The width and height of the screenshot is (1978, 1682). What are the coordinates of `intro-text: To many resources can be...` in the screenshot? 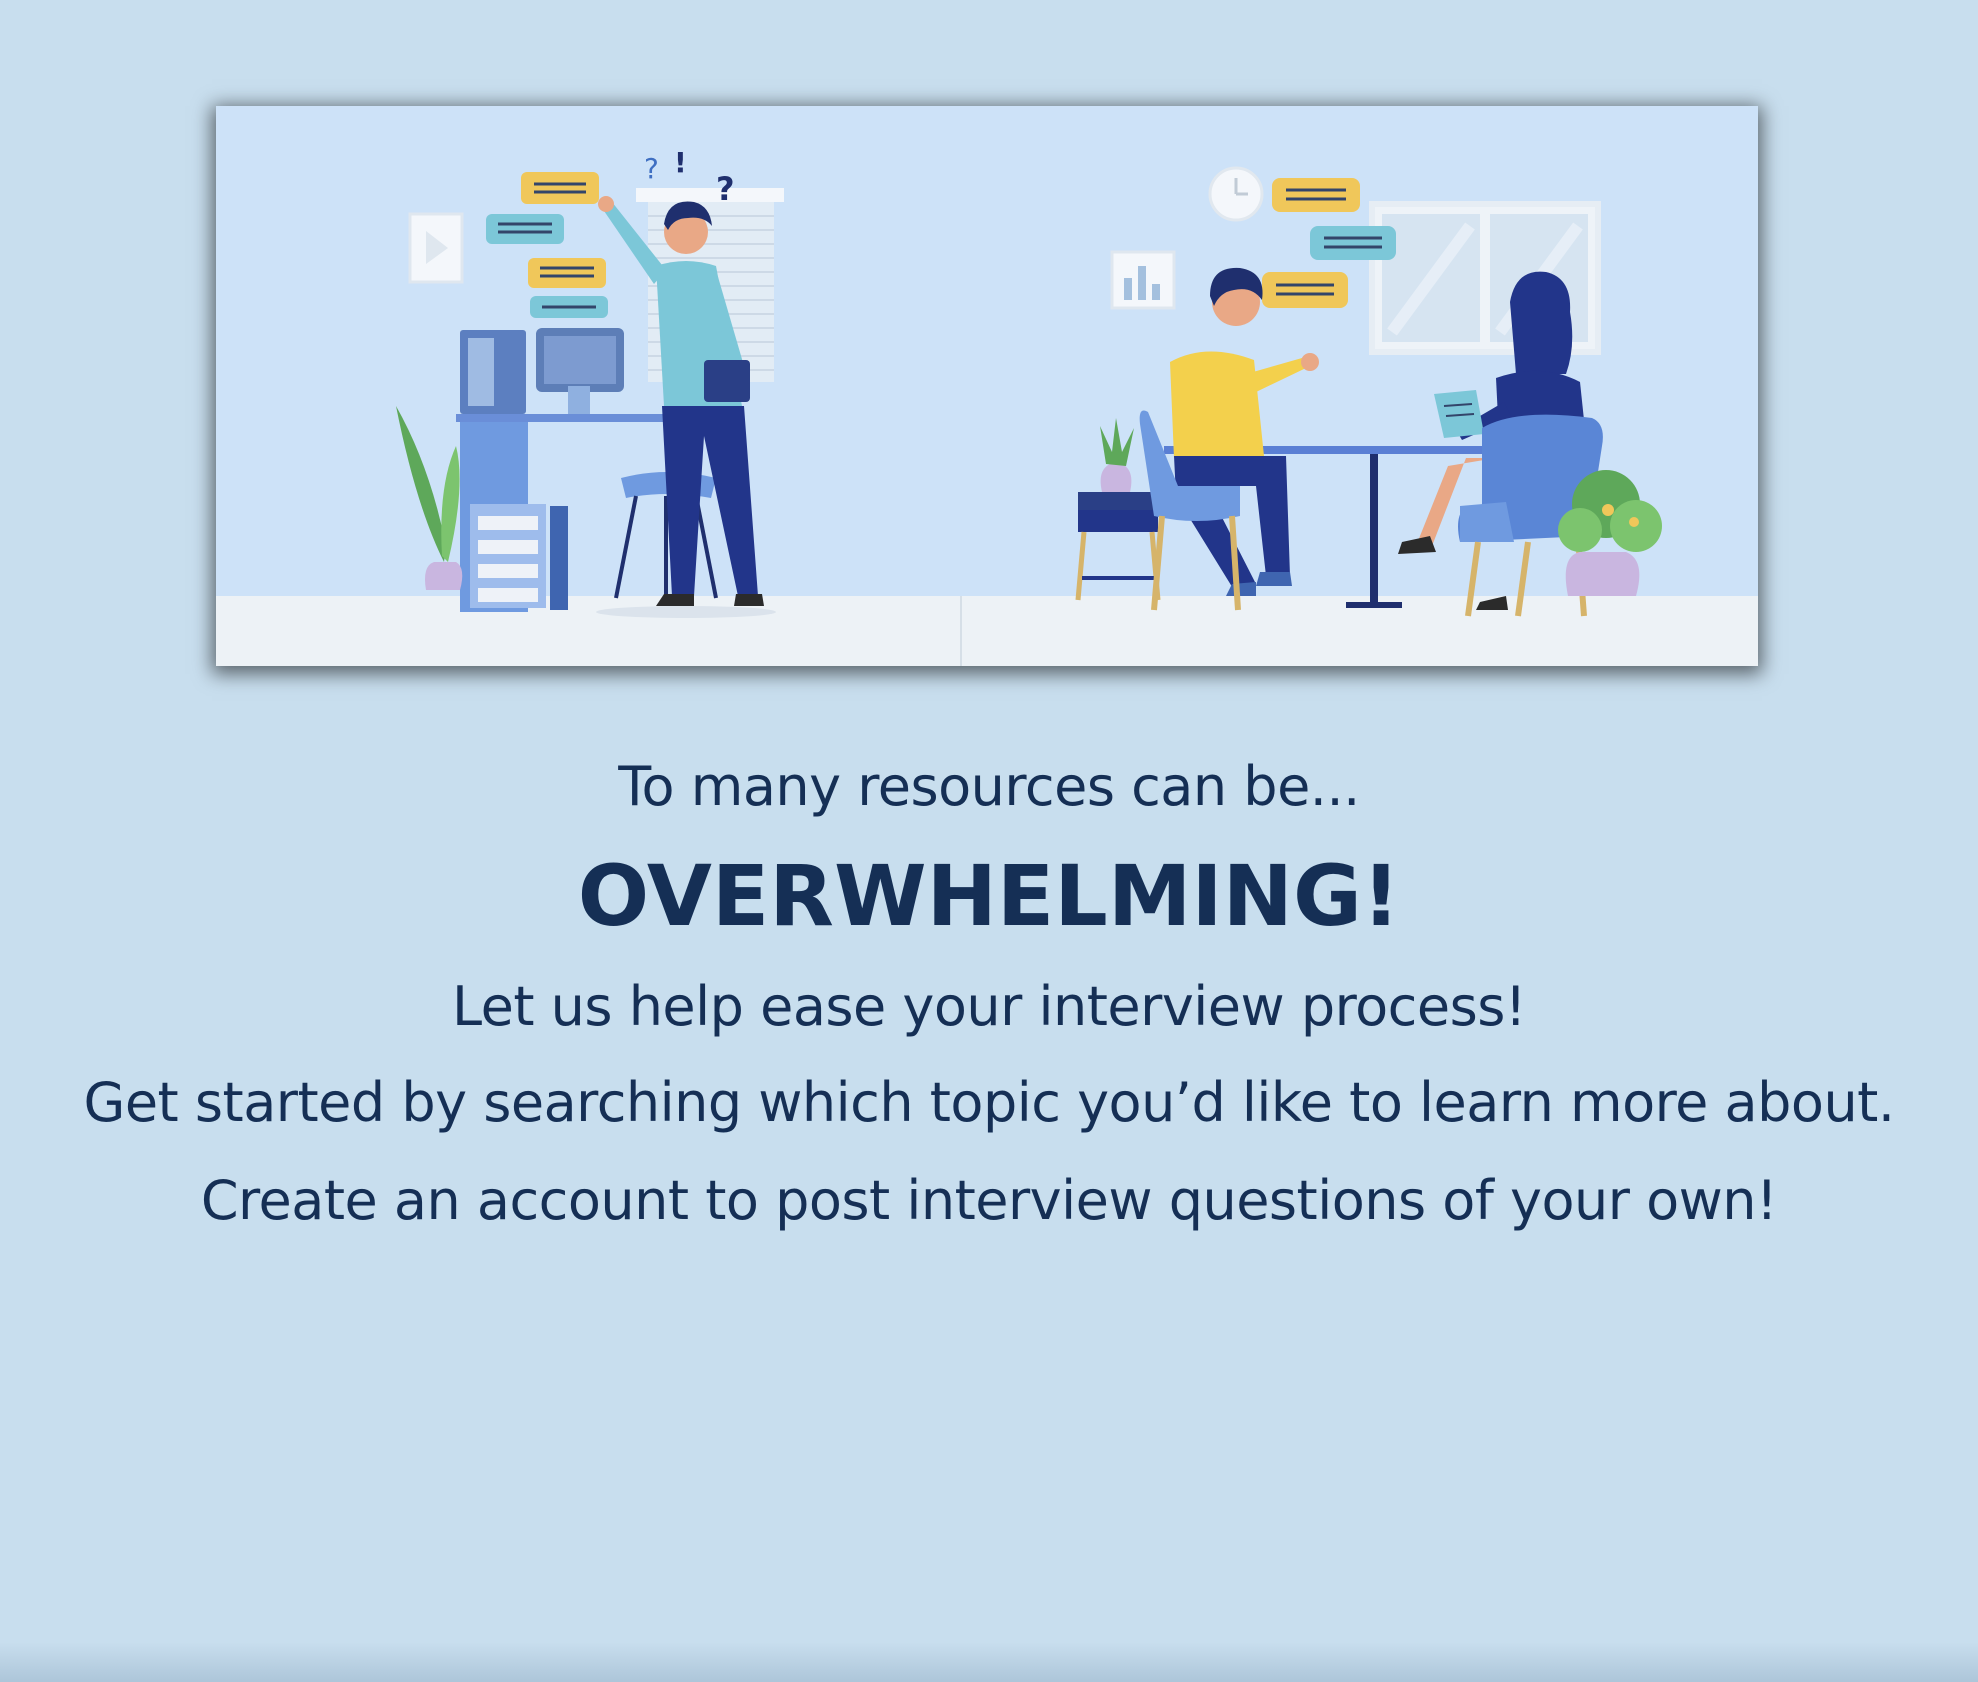 It's located at (989, 786).